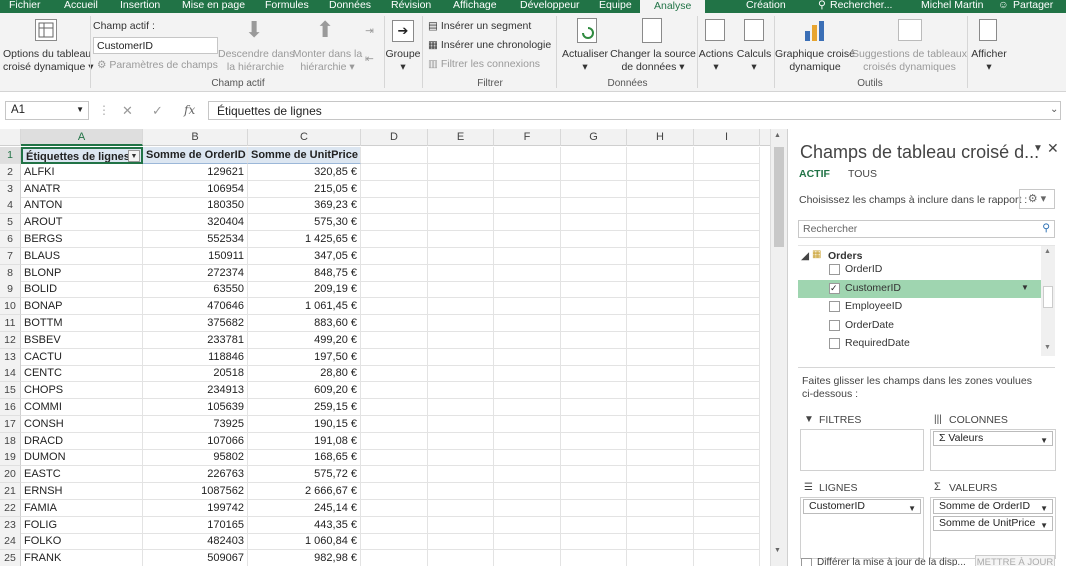 This screenshot has width=1066, height=566. Describe the element at coordinates (369, 31) in the screenshot. I see `expand-field-icon: ⇥` at that location.